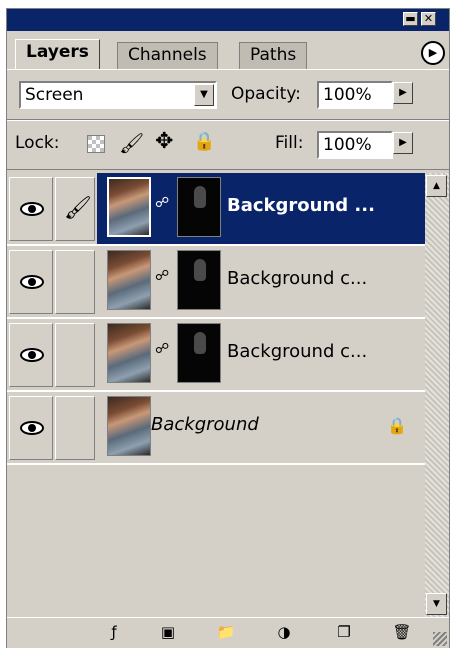 The image size is (454, 652). I want to click on brush-icon: 🖌, so click(78, 208).